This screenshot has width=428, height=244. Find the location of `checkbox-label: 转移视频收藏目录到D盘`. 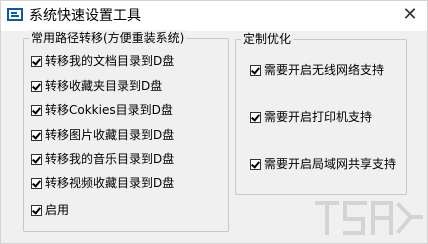

checkbox-label: 转移视频收藏目录到D盘 is located at coordinates (110, 183).